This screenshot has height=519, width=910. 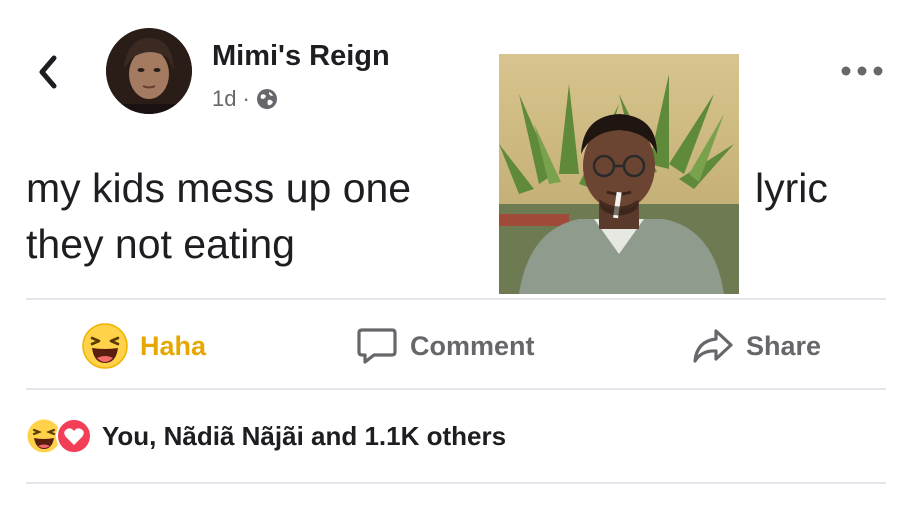 I want to click on post-meta: 1d ·, so click(x=245, y=99).